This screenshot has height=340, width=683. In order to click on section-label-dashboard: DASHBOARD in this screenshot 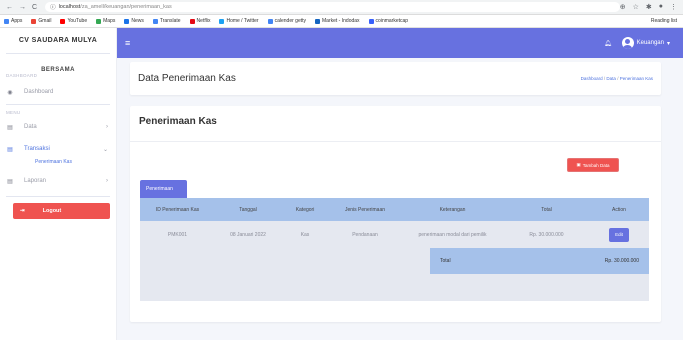, I will do `click(22, 75)`.